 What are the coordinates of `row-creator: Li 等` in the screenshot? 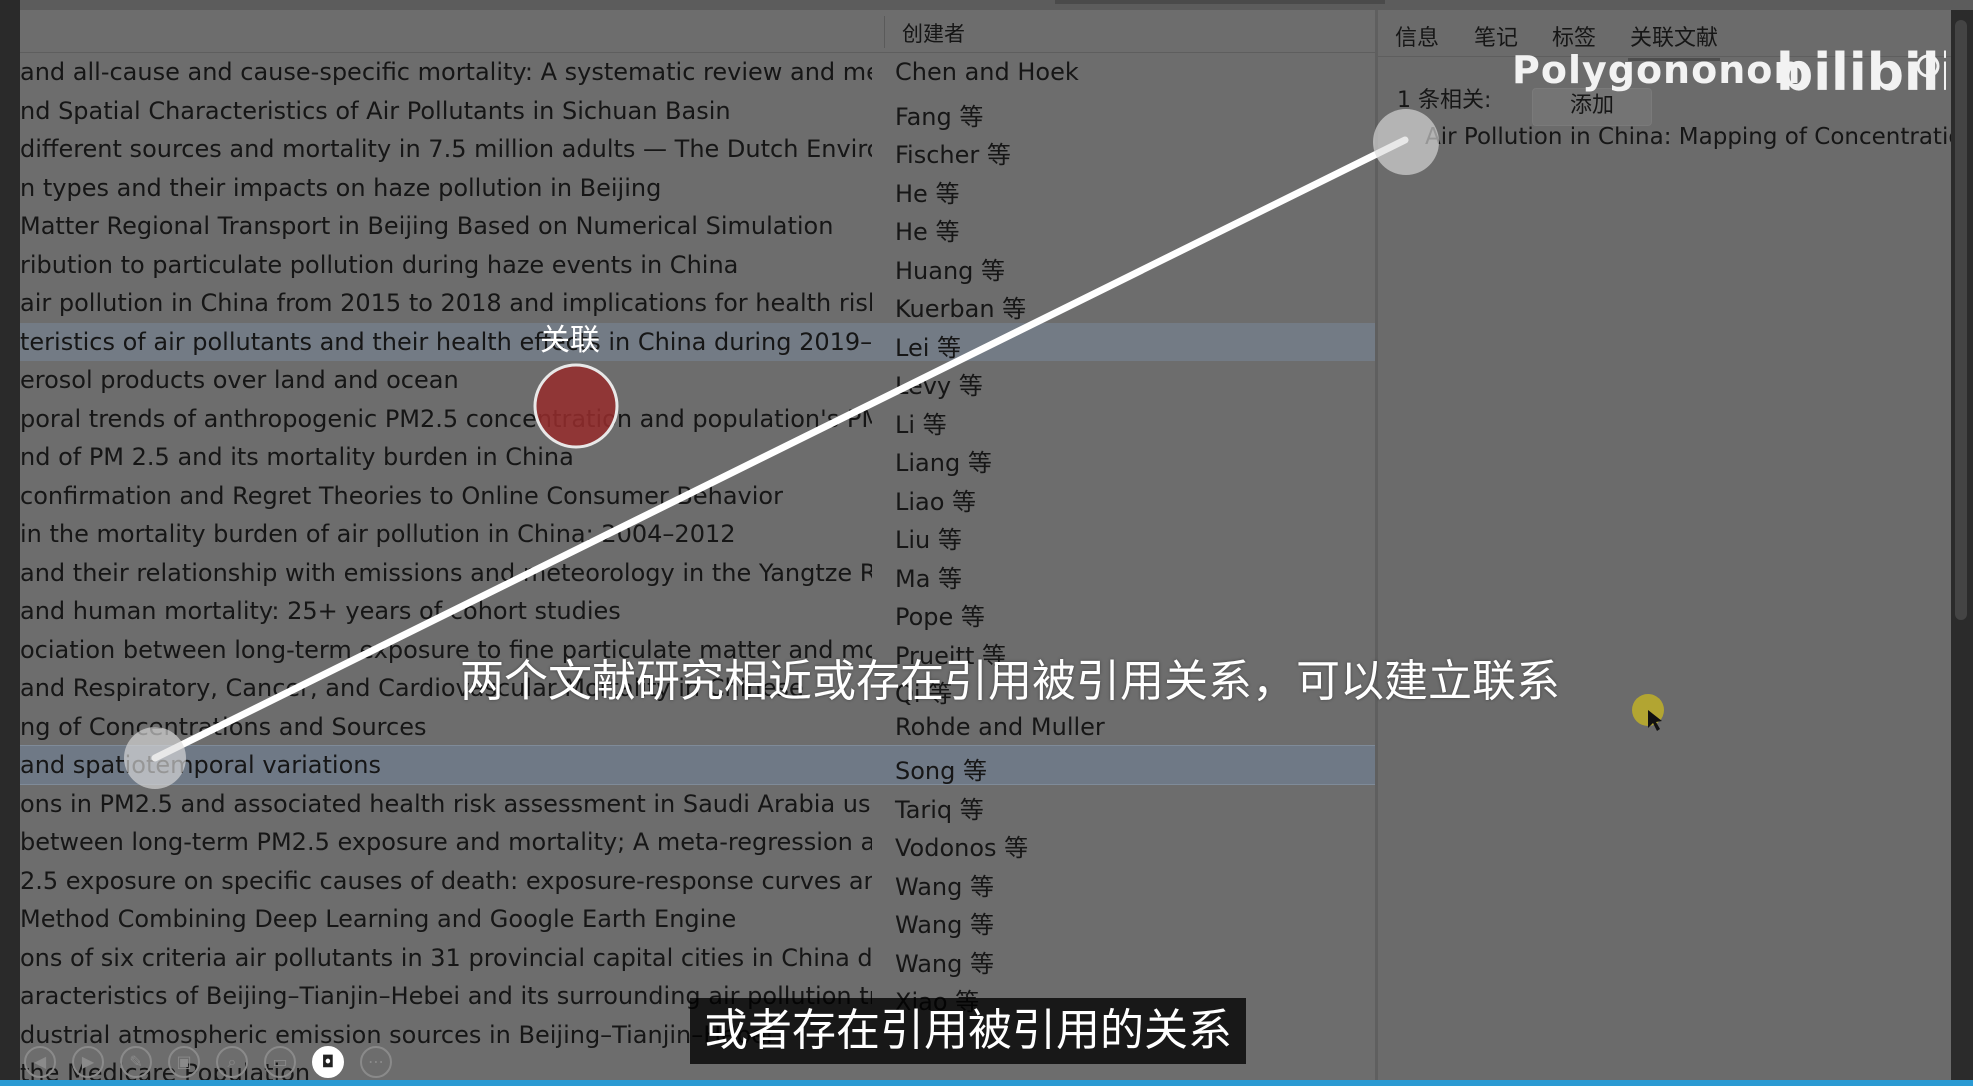 It's located at (921, 424).